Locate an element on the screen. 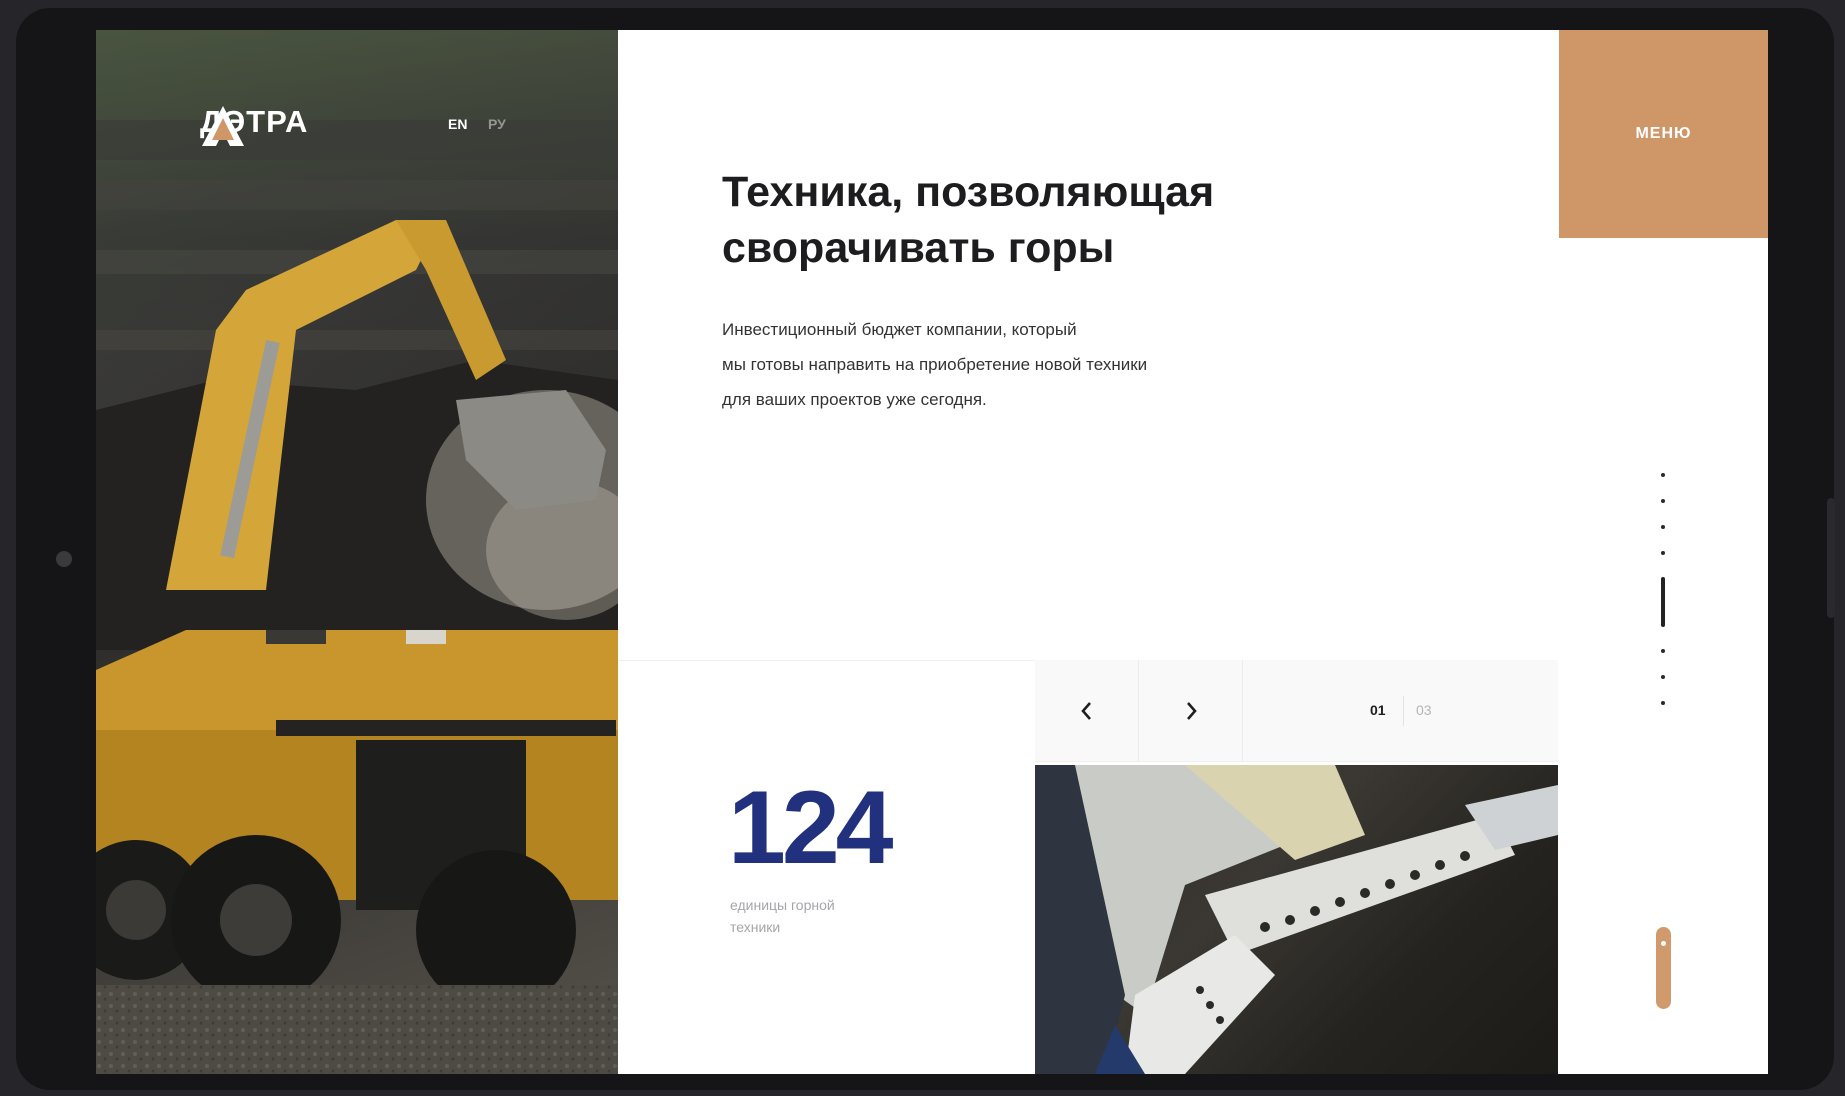  slider-prev-button is located at coordinates (1087, 711).